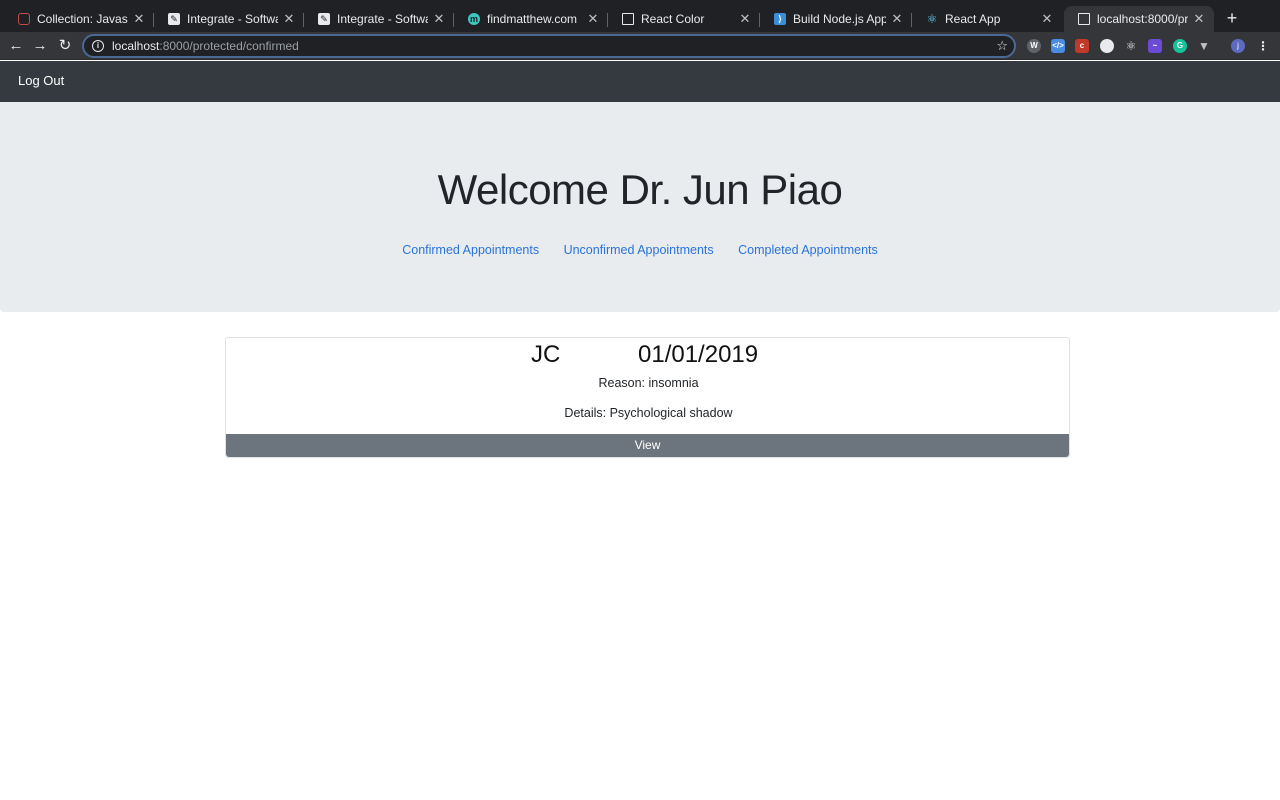 The height and width of the screenshot is (800, 1280). Describe the element at coordinates (549, 46) in the screenshot. I see `address-bar: i localhost:8000/protected/confirmed ☆` at that location.